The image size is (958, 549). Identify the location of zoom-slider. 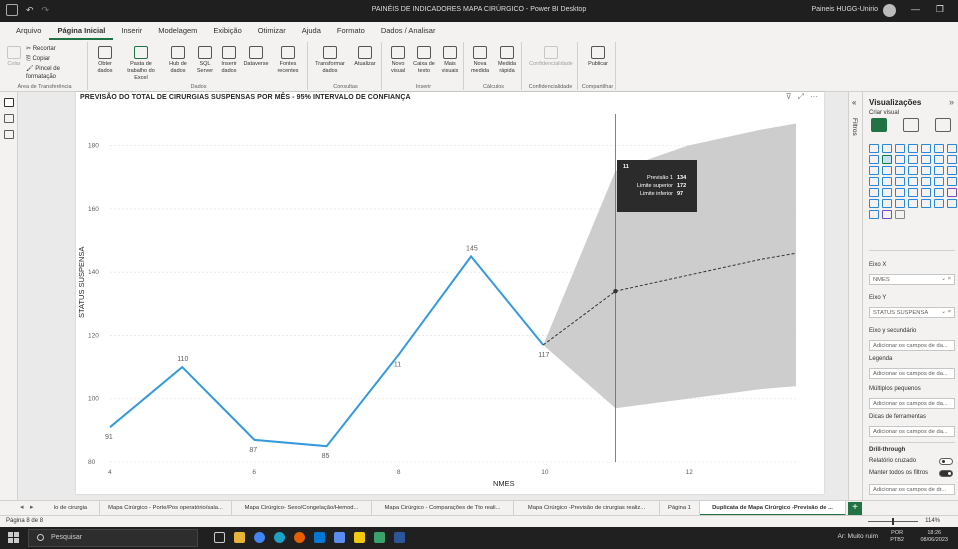
(893, 521).